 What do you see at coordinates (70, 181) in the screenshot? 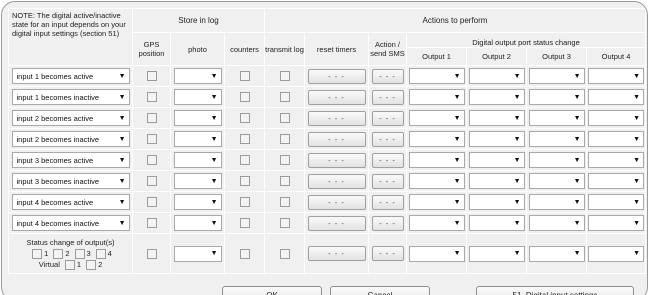
I see `trigger-select: input 3 becomes inactive ▼` at bounding box center [70, 181].